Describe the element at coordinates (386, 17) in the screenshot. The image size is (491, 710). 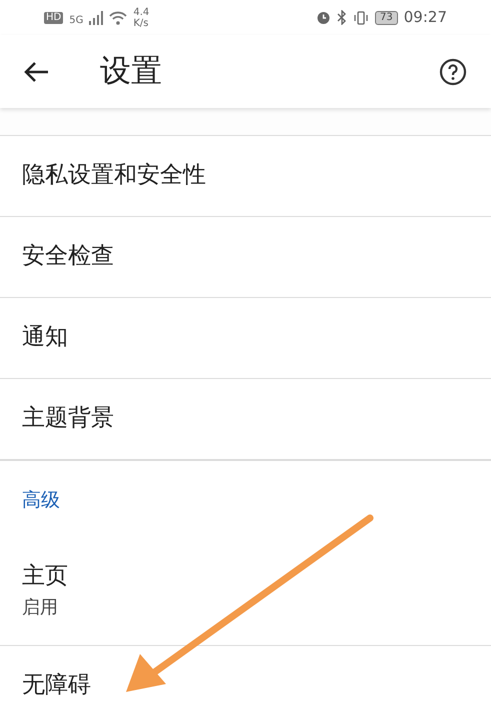
I see `battery-indicator: 73` at that location.